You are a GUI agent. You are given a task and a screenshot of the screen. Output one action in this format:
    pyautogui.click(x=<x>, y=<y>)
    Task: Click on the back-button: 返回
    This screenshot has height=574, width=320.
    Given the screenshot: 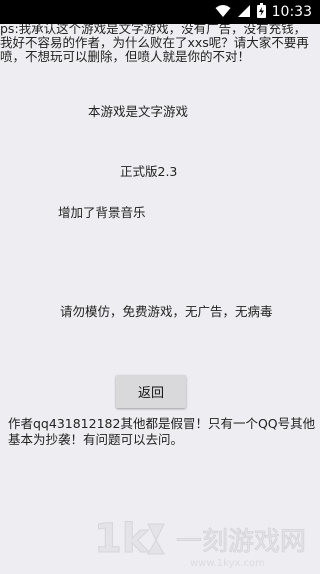 What is the action you would take?
    pyautogui.click(x=151, y=391)
    